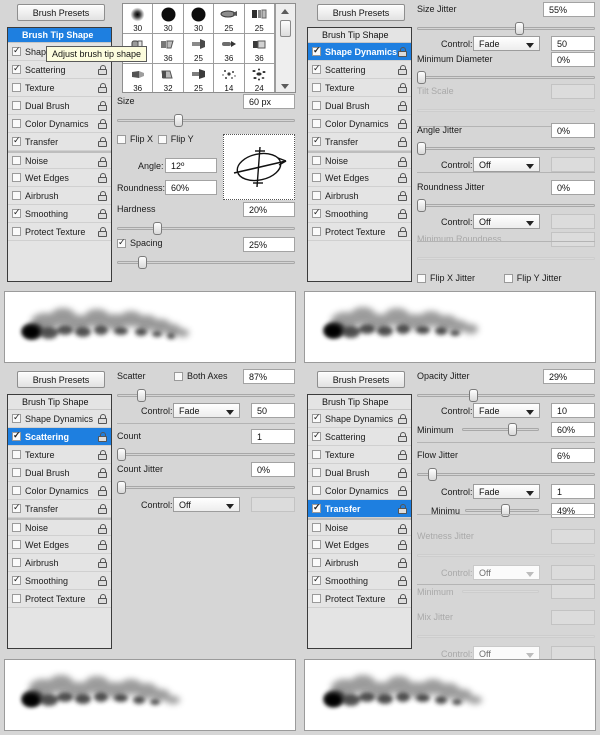 The height and width of the screenshot is (735, 600). I want to click on size-control-steps: 50, so click(573, 43).